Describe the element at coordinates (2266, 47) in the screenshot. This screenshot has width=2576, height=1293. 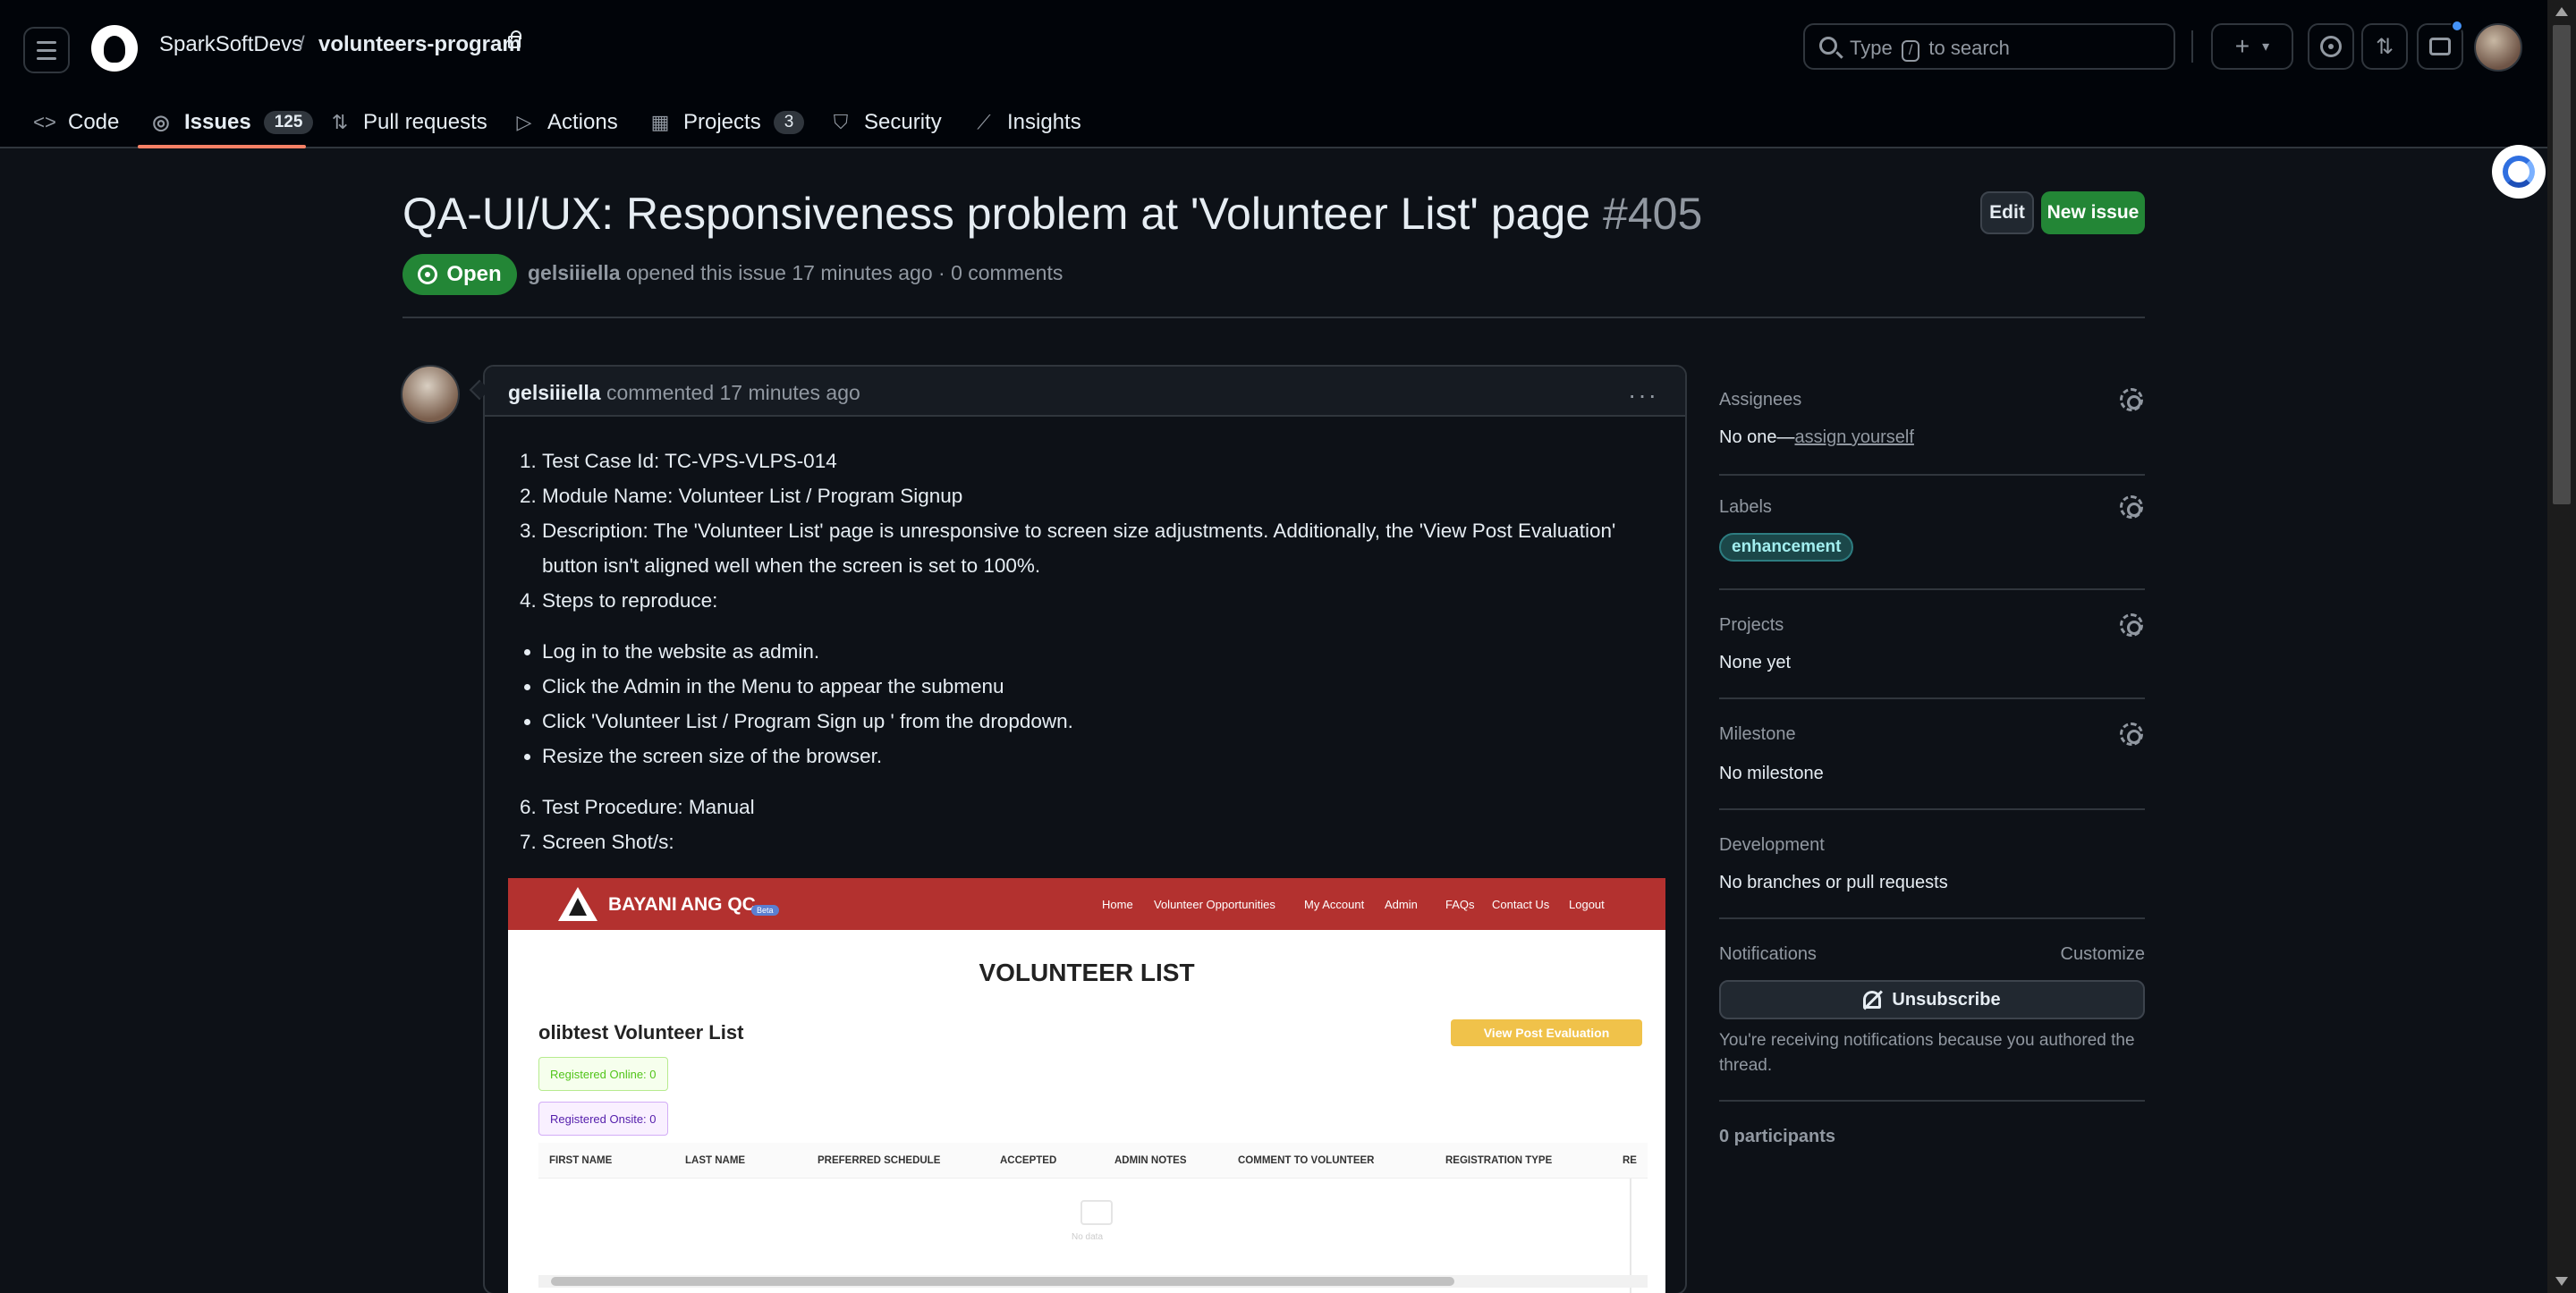
I see `chevron-down-icon: ▾` at that location.